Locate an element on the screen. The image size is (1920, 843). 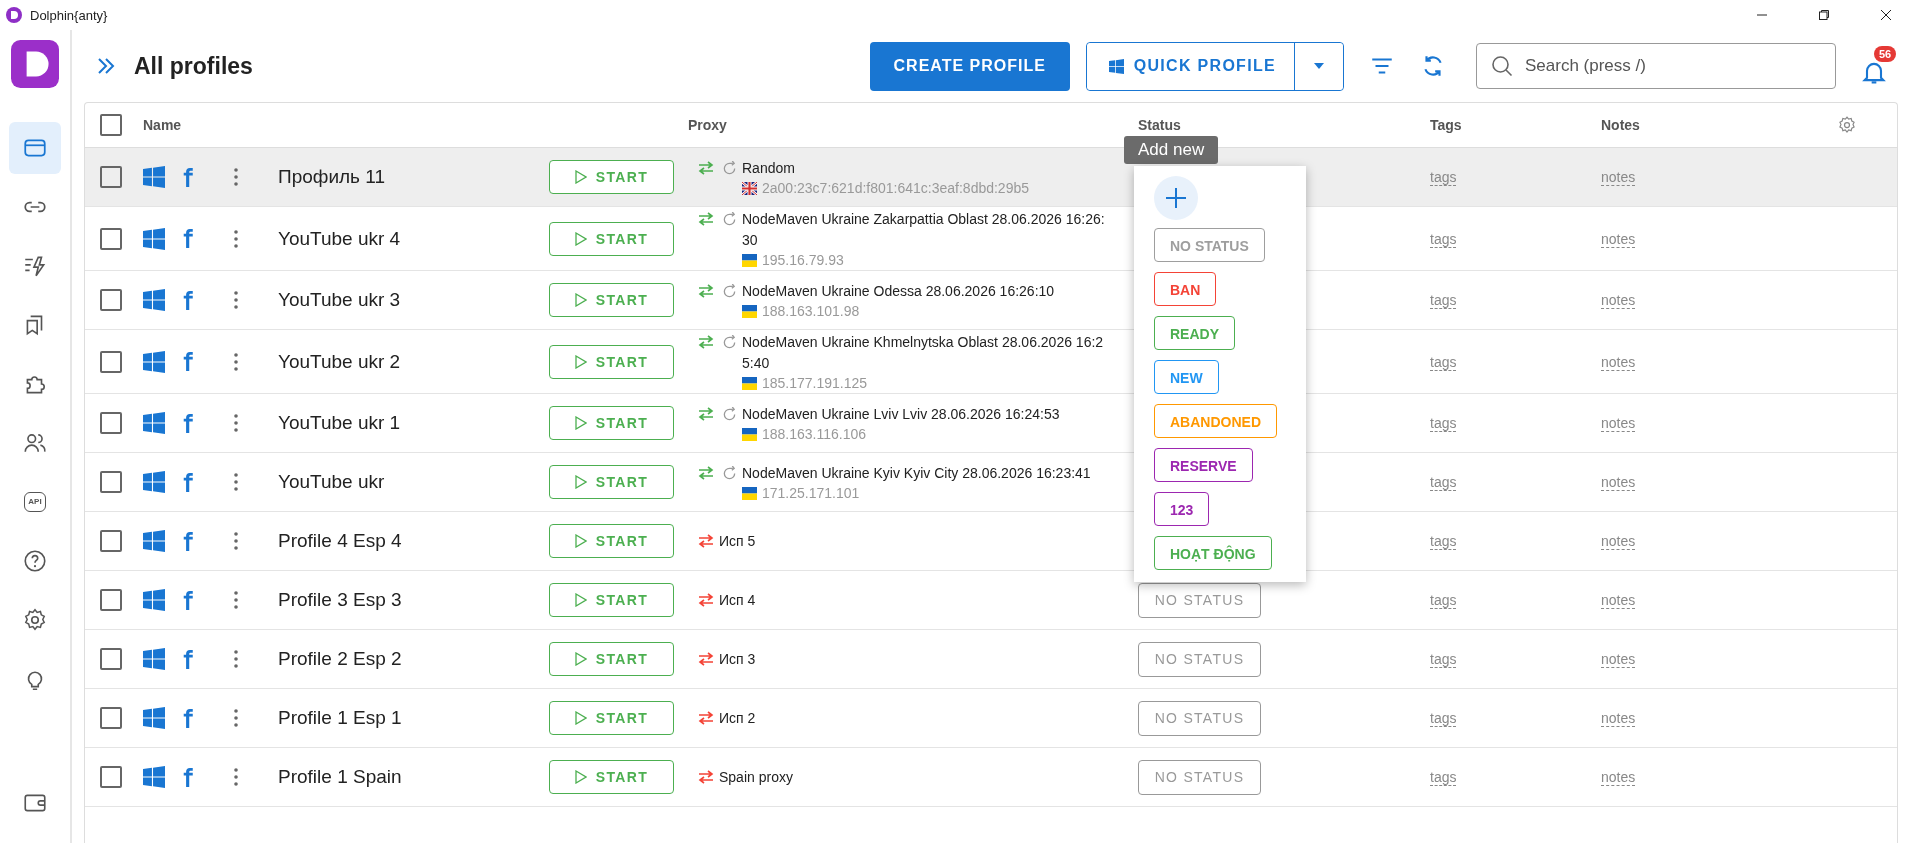
add-status-button is located at coordinates (1176, 198).